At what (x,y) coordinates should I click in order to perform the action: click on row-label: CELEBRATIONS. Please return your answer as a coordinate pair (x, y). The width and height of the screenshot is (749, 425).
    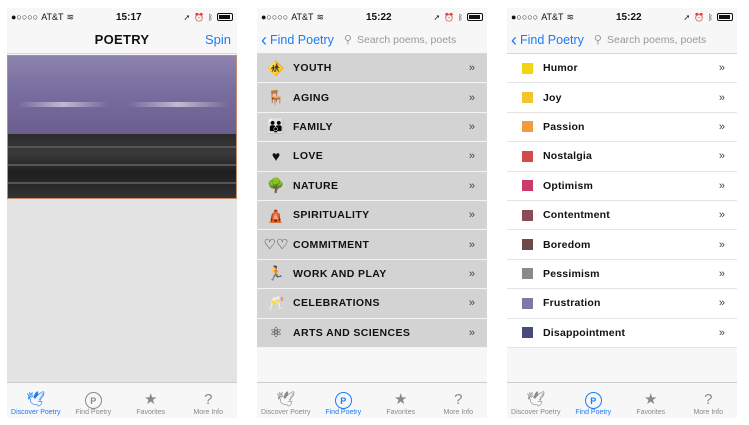
    Looking at the image, I should click on (336, 303).